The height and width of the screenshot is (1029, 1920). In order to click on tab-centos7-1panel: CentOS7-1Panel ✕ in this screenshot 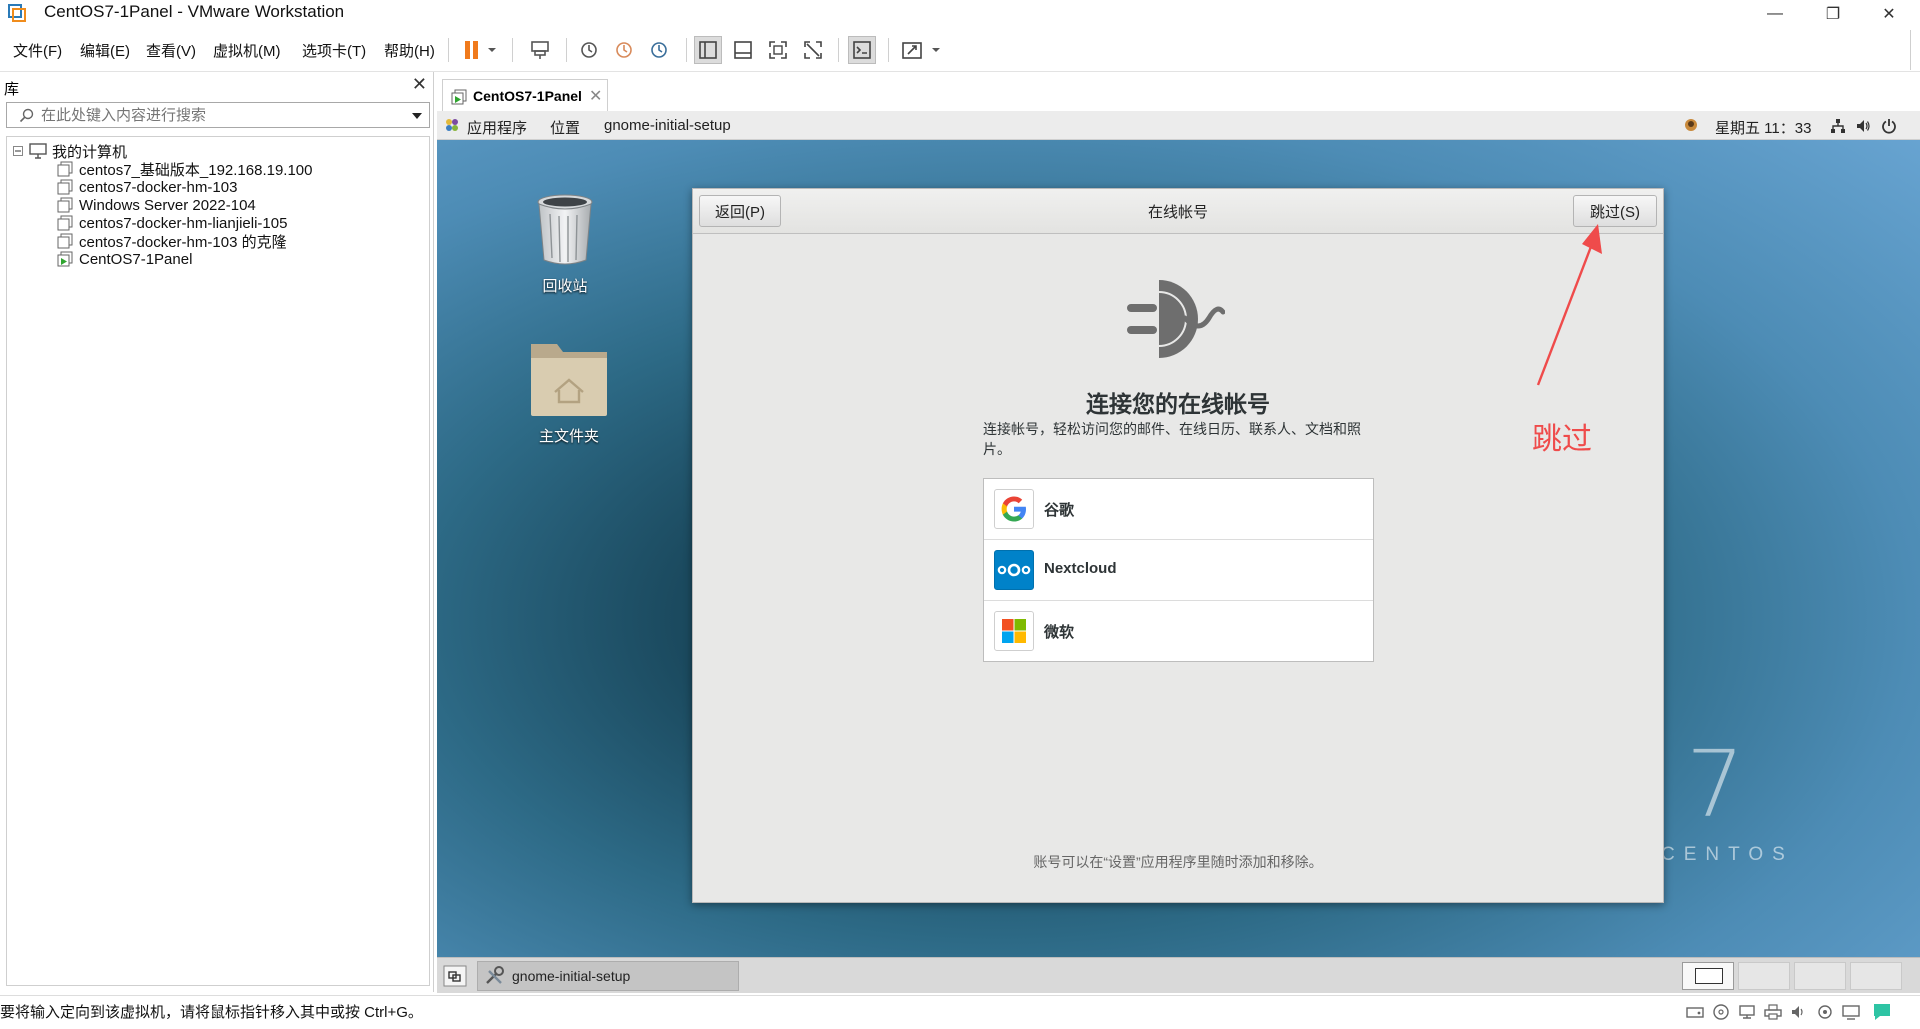, I will do `click(525, 95)`.